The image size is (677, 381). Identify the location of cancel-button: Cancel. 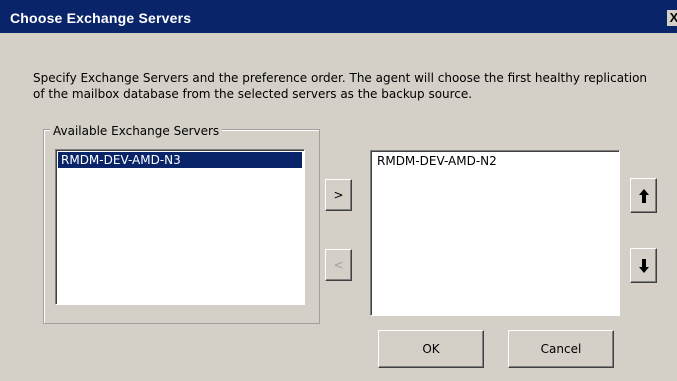
(561, 349).